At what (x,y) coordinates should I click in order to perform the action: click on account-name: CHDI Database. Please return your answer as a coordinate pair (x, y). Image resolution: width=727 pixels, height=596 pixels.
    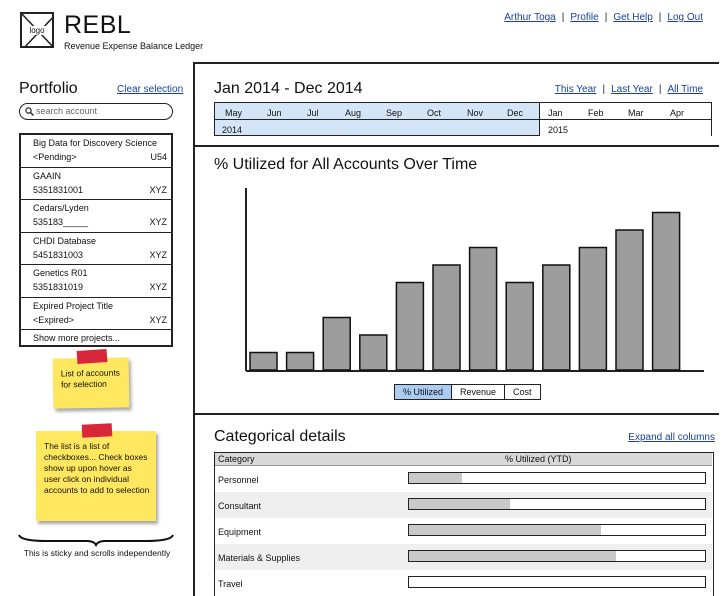
    Looking at the image, I should click on (65, 240).